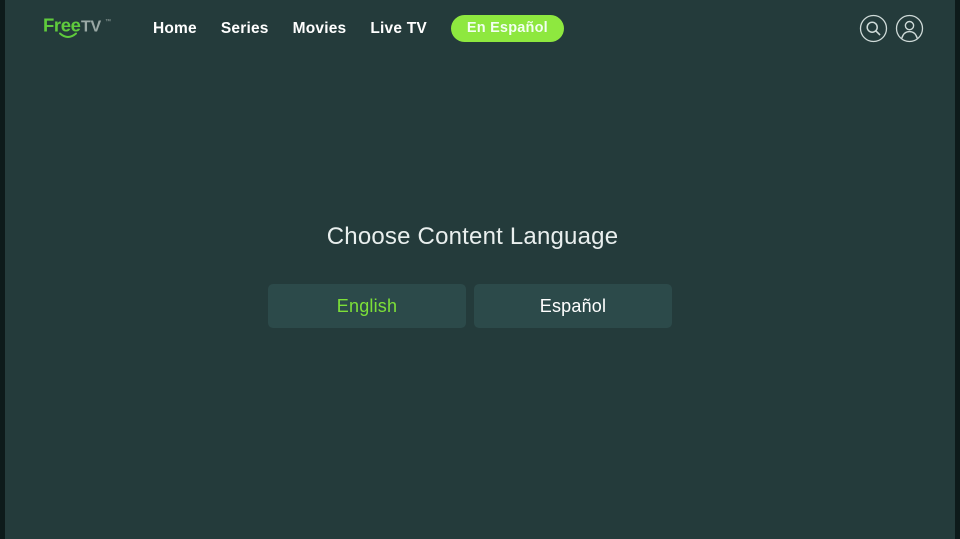  Describe the element at coordinates (62, 25) in the screenshot. I see `svg-text: Free` at that location.